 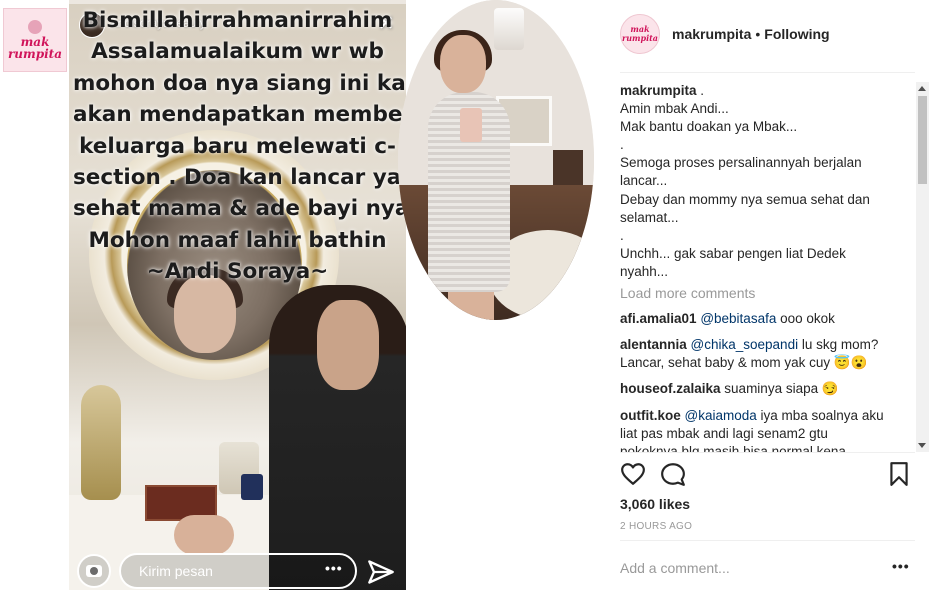 What do you see at coordinates (711, 34) in the screenshot?
I see `post-username: makrumpita` at bounding box center [711, 34].